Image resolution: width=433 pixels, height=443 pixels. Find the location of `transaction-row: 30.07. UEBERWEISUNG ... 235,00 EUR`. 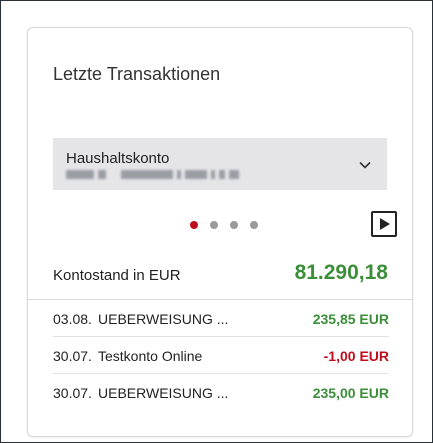

transaction-row: 30.07. UEBERWEISUNG ... 235,00 EUR is located at coordinates (221, 392).